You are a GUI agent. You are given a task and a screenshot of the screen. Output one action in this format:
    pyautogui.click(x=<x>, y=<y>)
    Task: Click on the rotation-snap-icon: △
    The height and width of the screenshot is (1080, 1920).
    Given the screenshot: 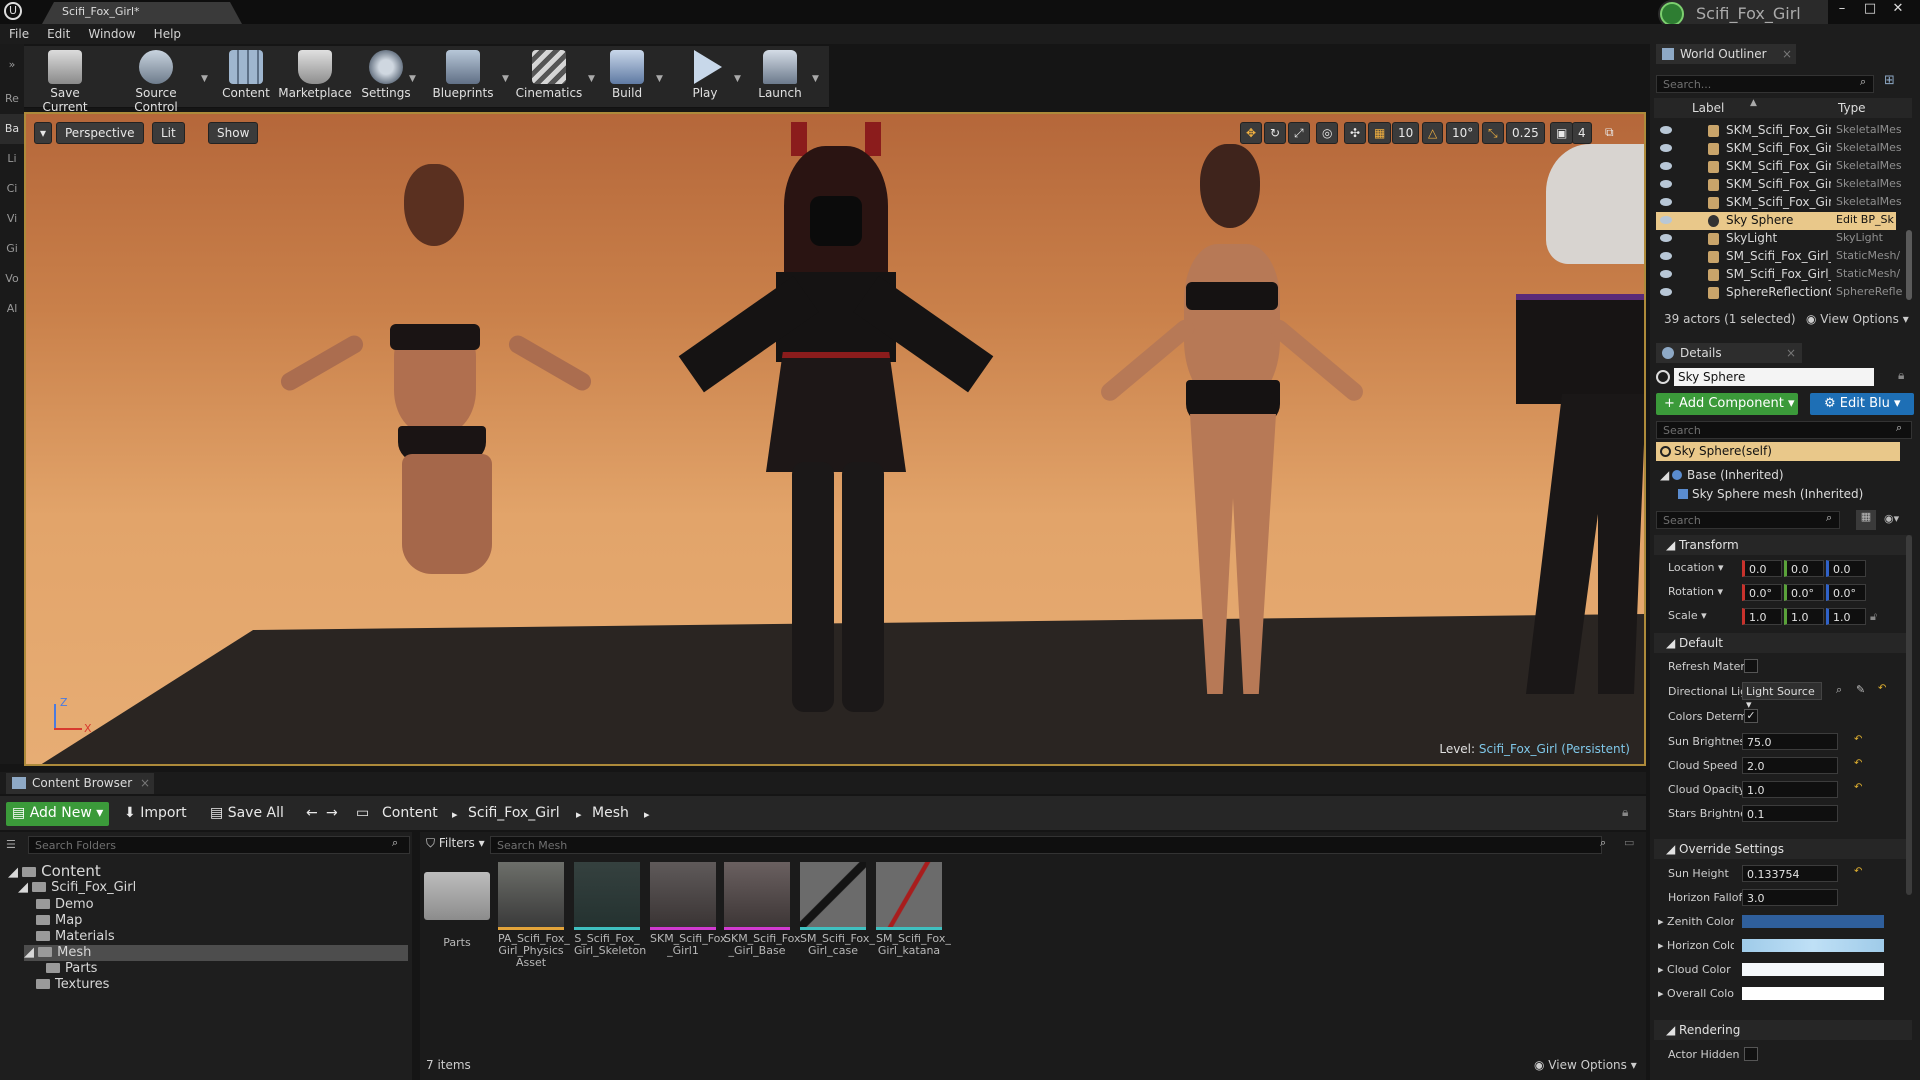 What is the action you would take?
    pyautogui.click(x=1433, y=133)
    